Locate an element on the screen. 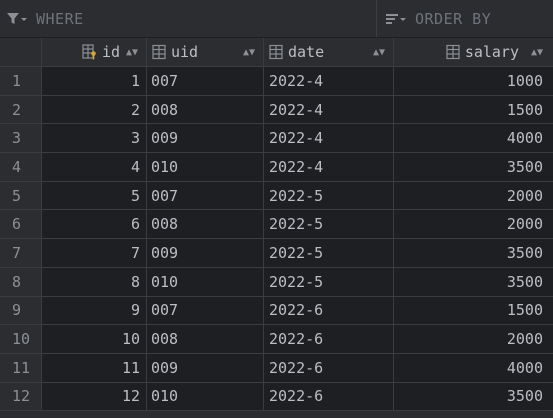 The height and width of the screenshot is (418, 553). column-header-uid: uid ▲▼ is located at coordinates (205, 52).